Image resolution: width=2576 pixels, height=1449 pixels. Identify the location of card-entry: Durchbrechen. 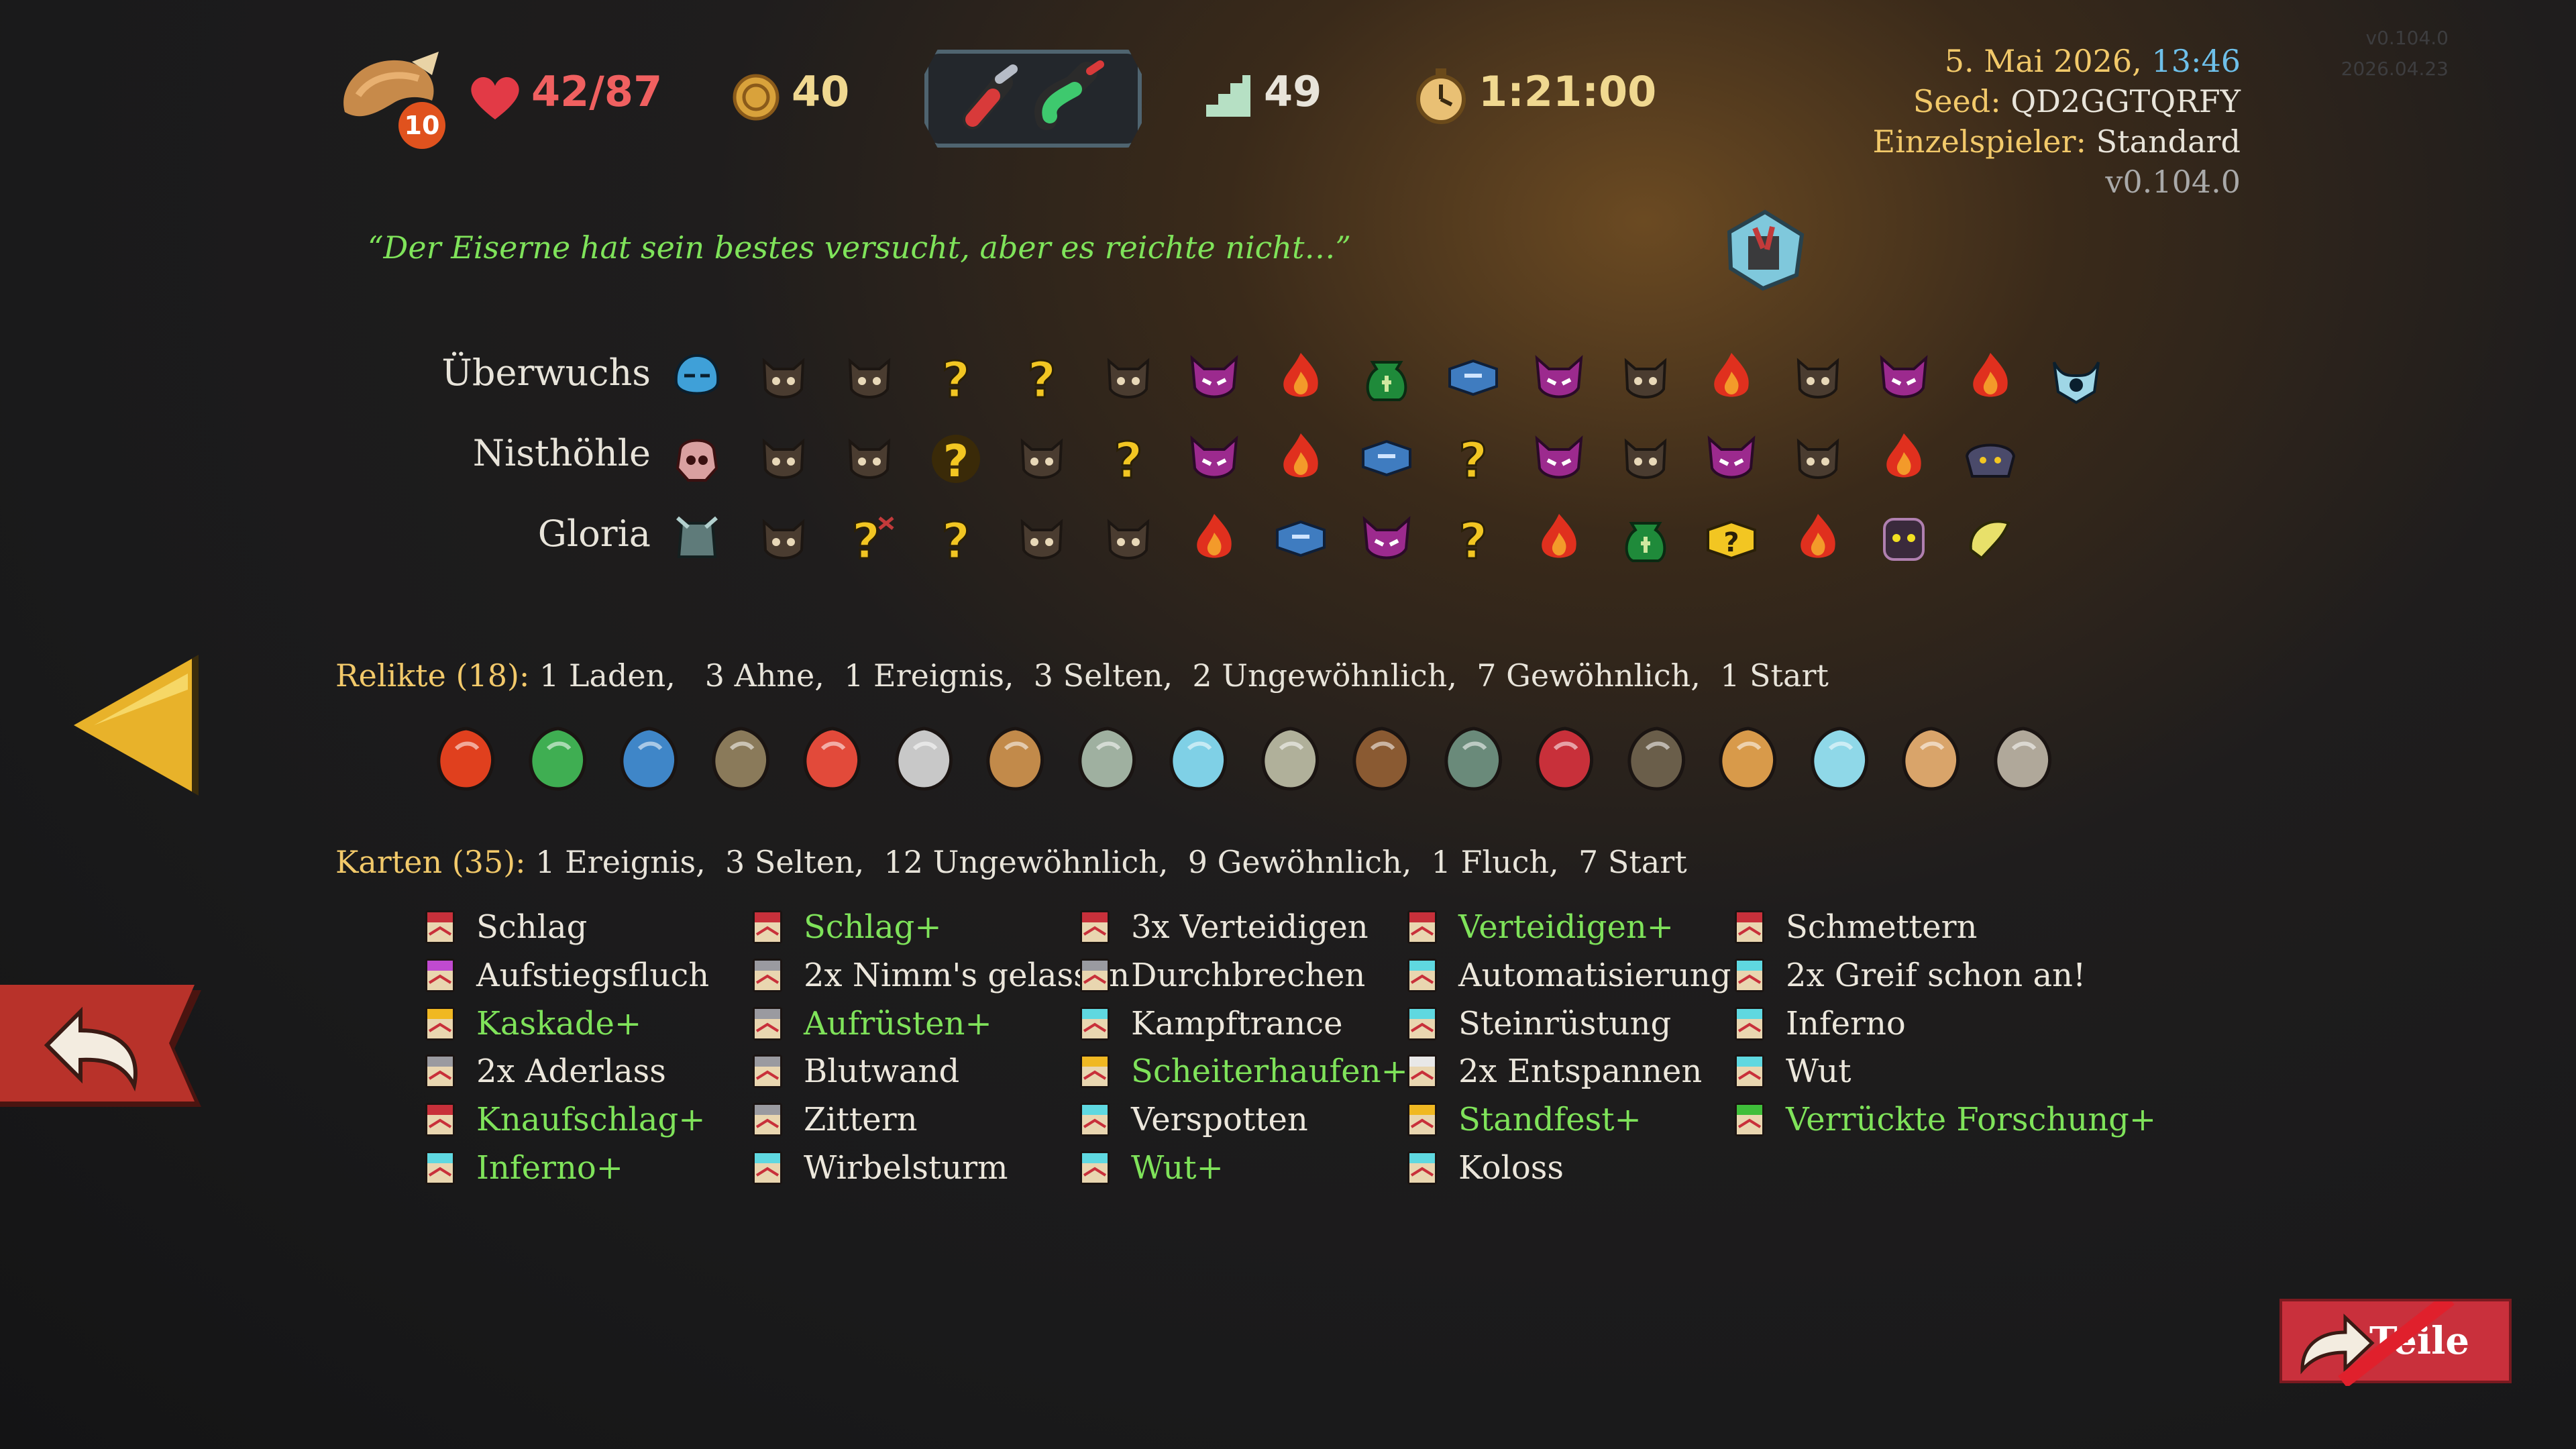
(1220, 975).